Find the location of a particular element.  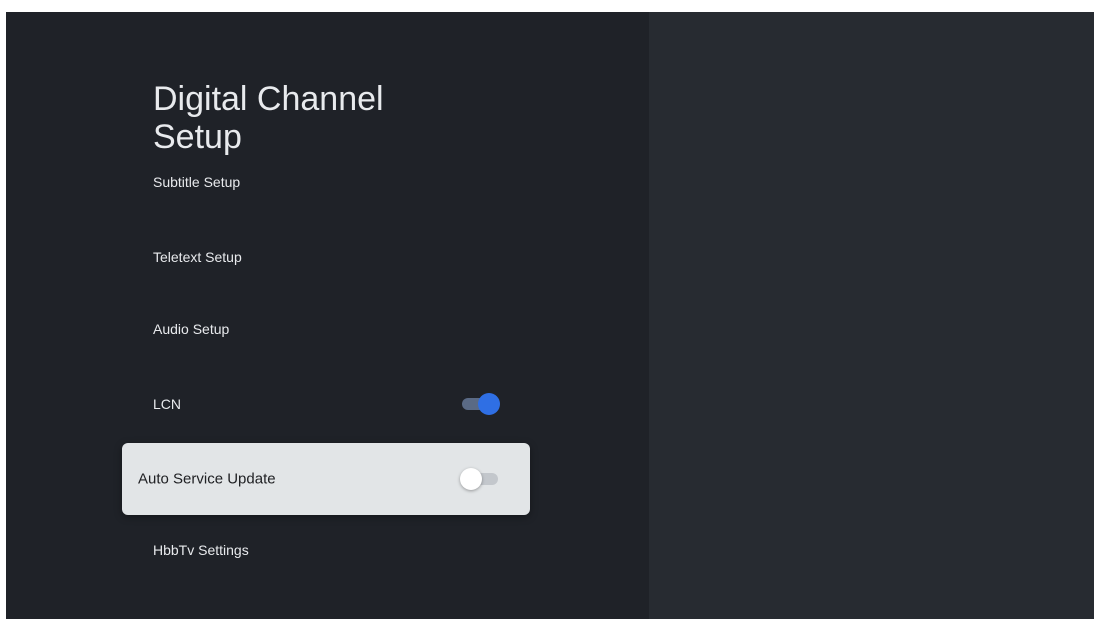

menu-item-label: Audio Setup is located at coordinates (191, 329).